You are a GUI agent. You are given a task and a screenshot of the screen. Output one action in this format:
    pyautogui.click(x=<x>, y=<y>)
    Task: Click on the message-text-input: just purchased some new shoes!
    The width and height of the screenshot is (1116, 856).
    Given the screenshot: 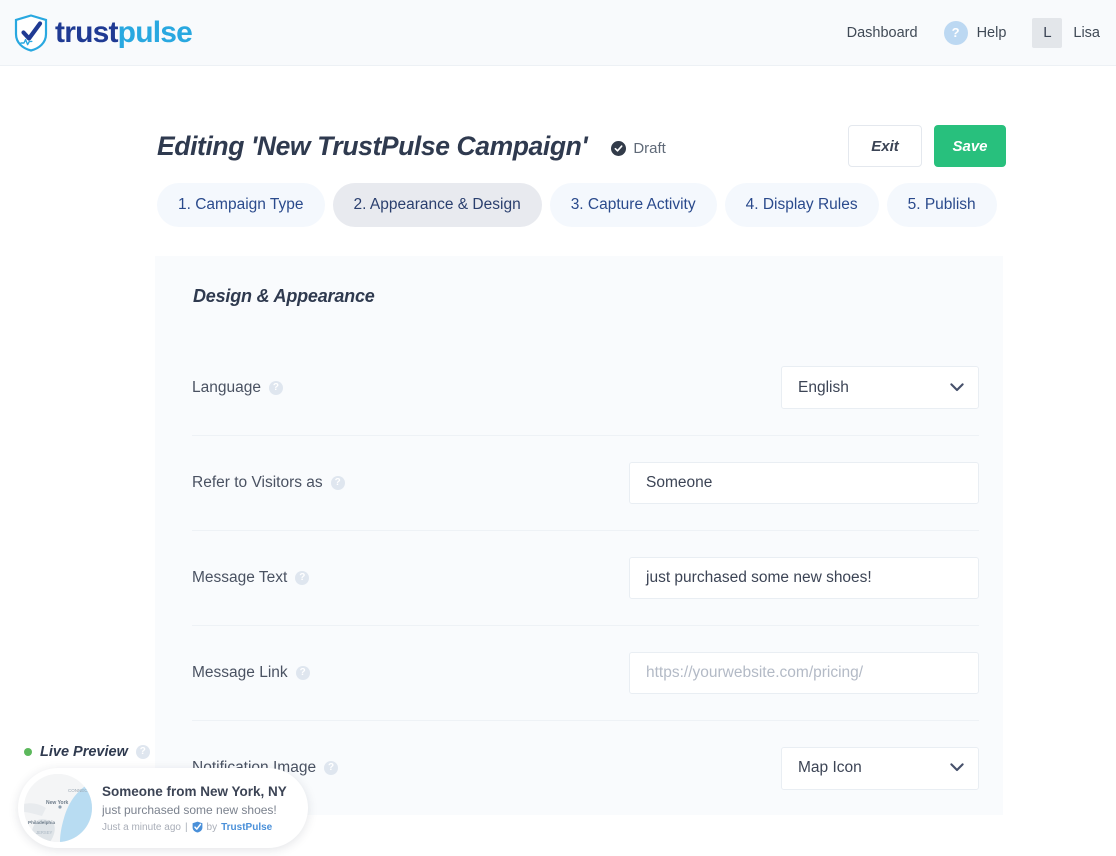 What is the action you would take?
    pyautogui.click(x=804, y=578)
    